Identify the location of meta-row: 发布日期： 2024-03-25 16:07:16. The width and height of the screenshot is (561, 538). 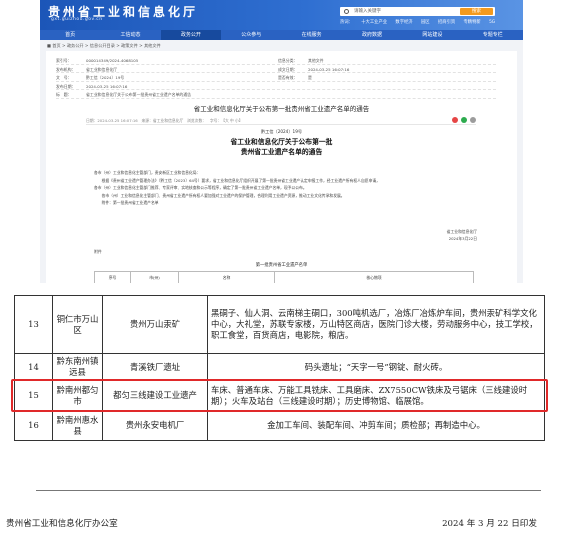
(276, 86).